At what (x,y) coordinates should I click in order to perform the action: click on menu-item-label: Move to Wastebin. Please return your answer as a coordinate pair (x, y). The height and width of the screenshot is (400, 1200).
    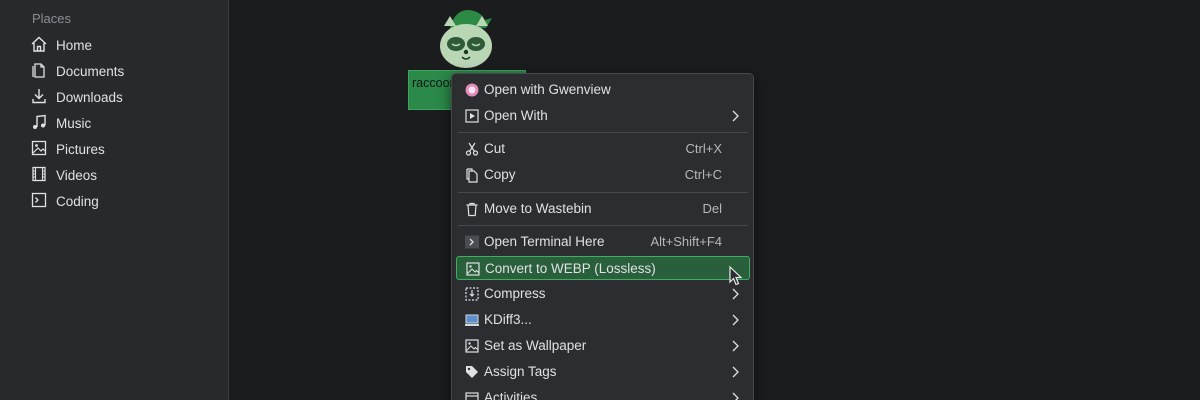
    Looking at the image, I should click on (538, 208).